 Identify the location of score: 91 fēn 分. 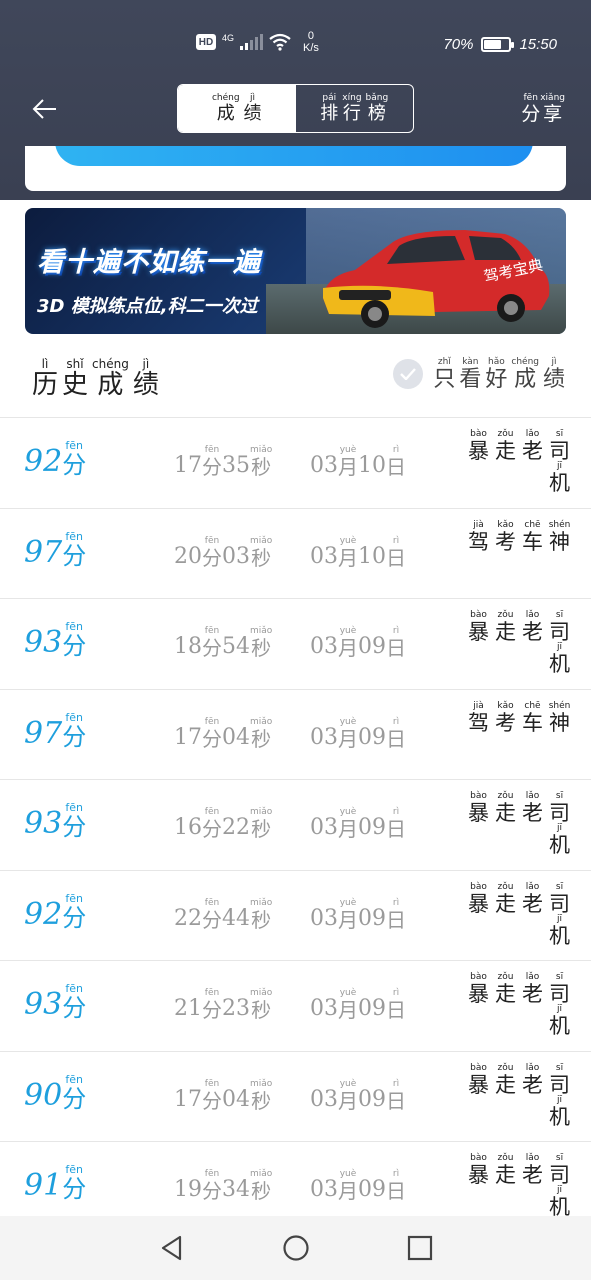
(55, 1182).